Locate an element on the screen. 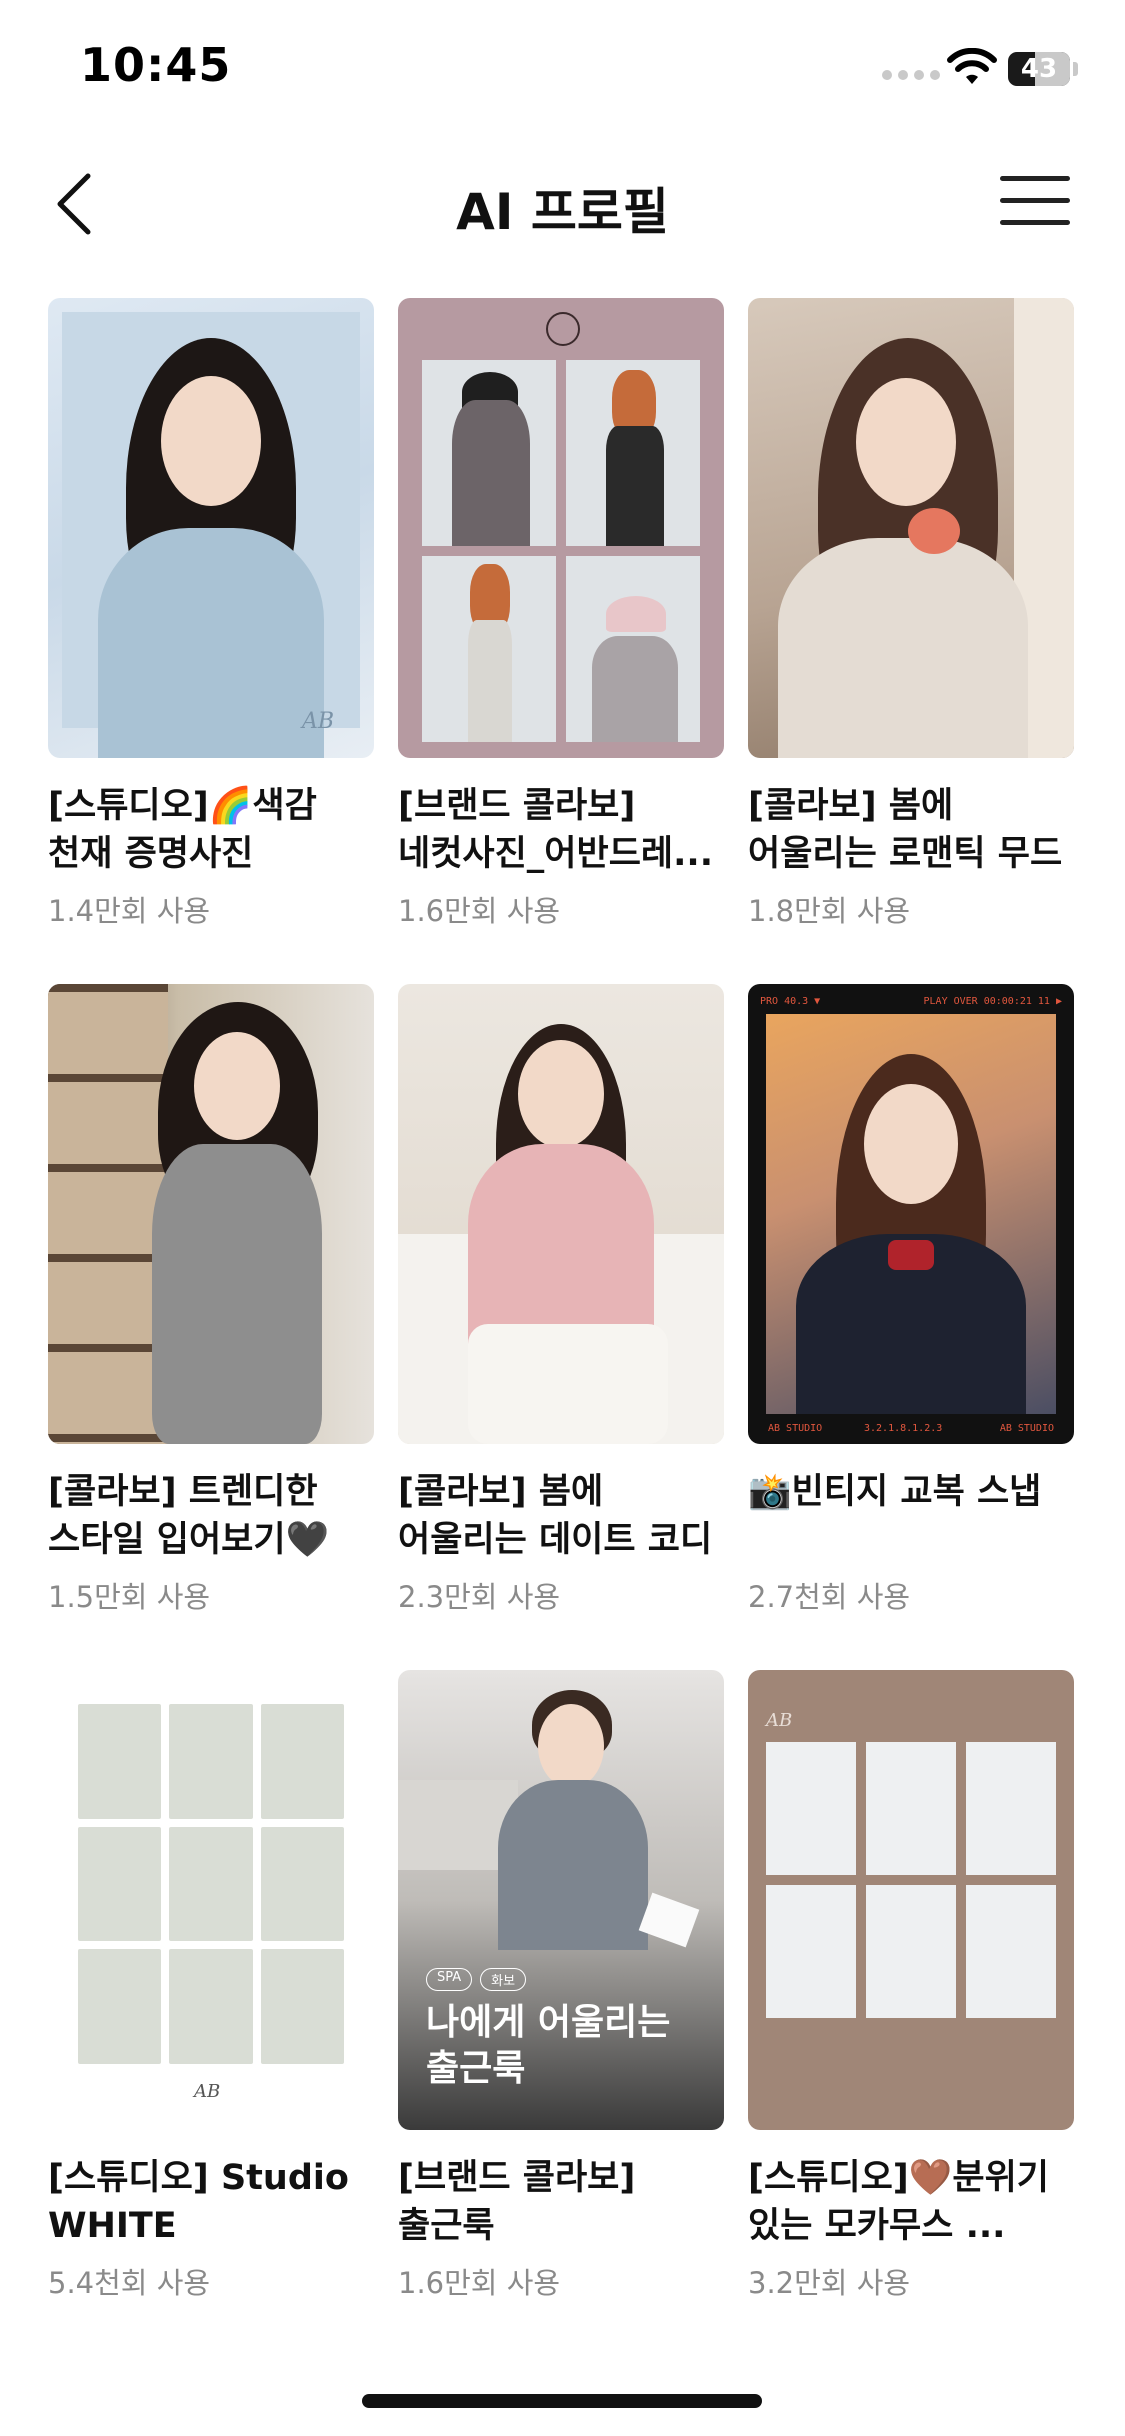 The image size is (1125, 2436). hamburger-menu-icon is located at coordinates (1035, 200).